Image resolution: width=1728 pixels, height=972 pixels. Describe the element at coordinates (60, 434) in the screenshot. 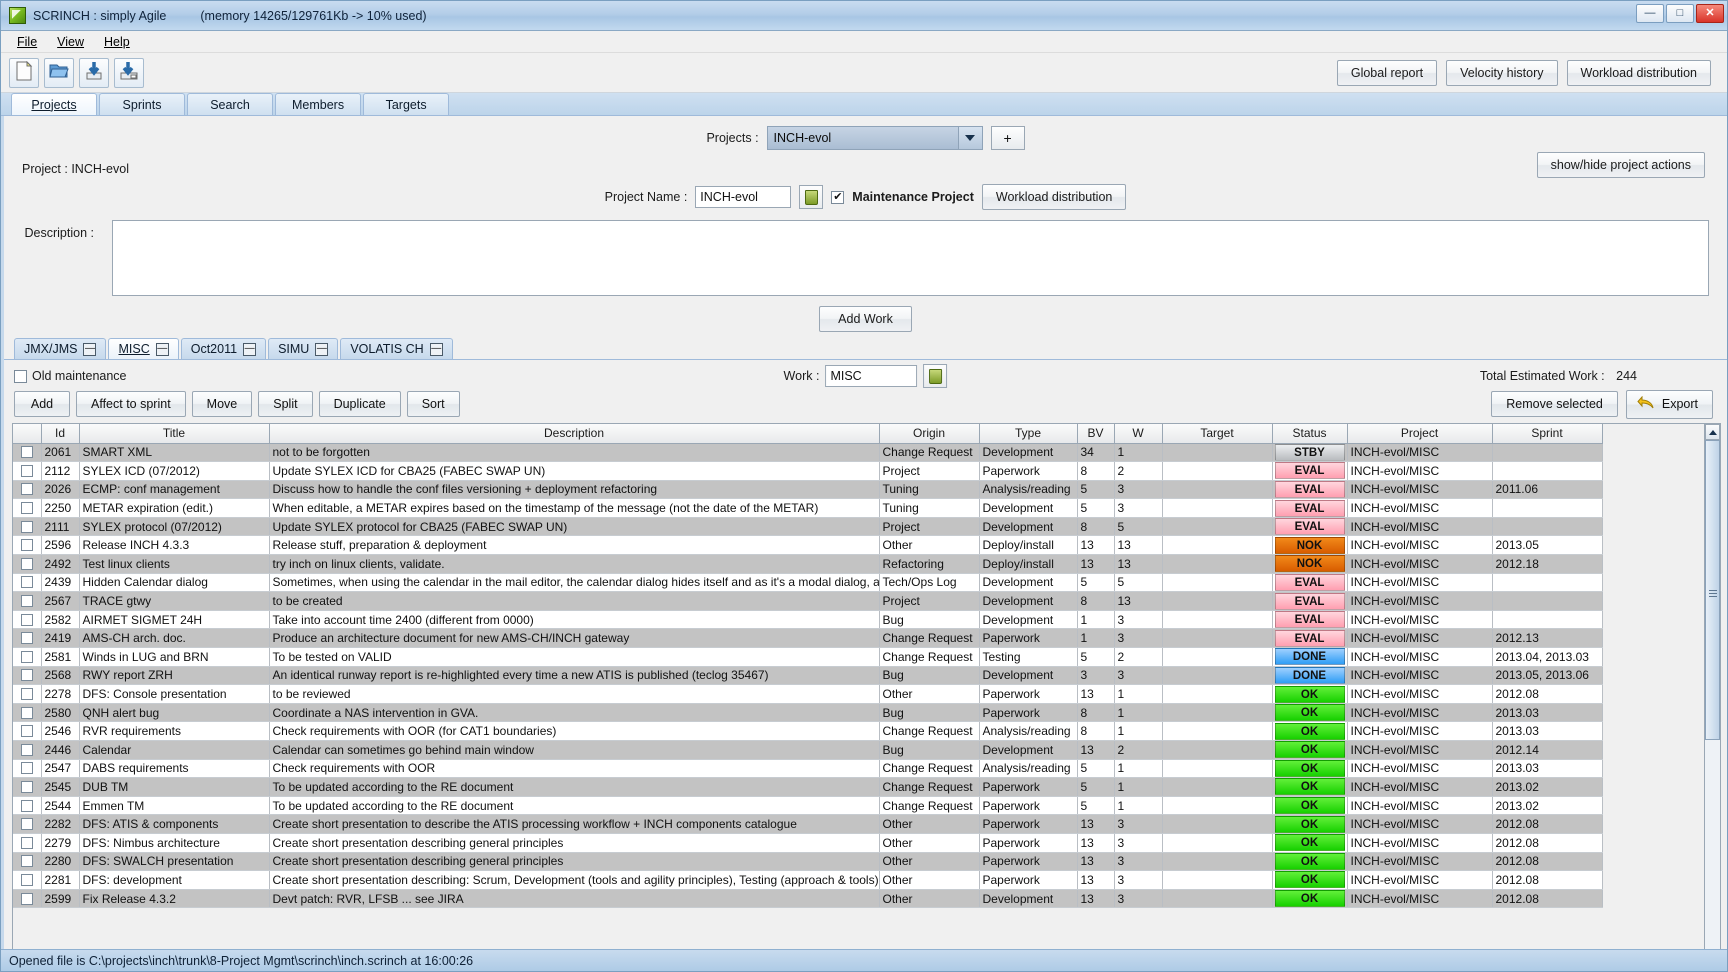

I see `col-id: Id` at that location.